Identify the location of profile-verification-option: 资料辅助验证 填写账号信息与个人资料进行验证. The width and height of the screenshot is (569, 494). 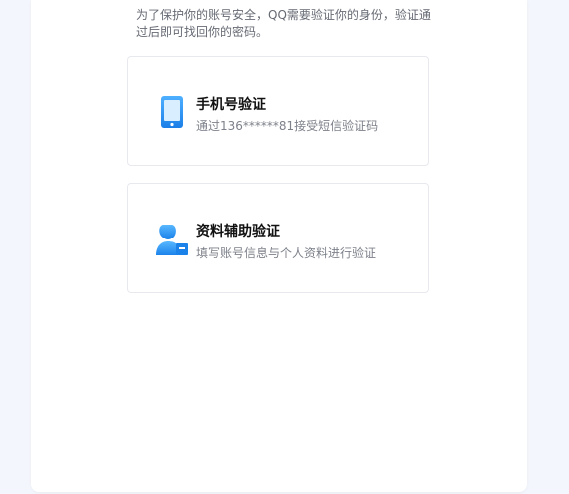
(278, 238).